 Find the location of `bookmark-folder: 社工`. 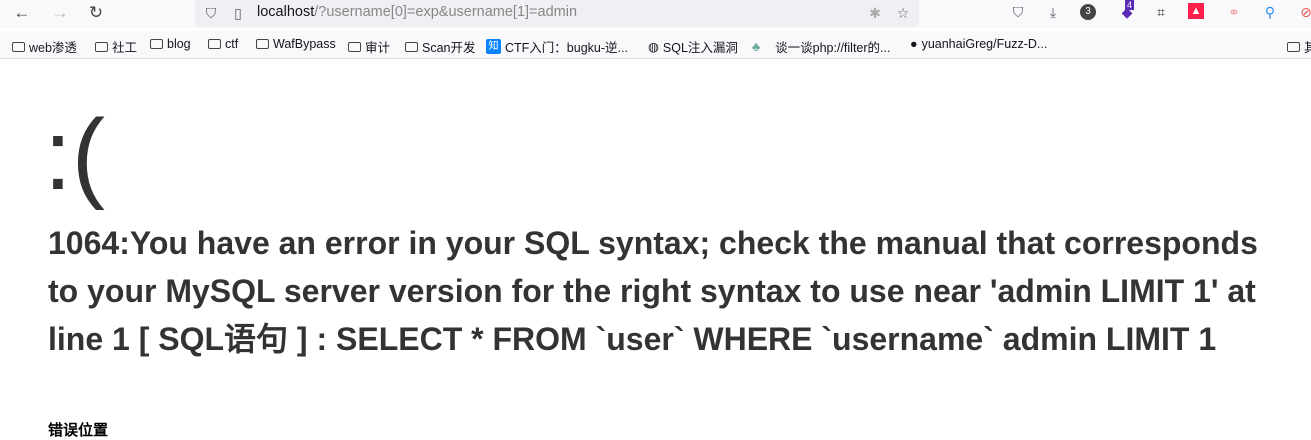

bookmark-folder: 社工 is located at coordinates (116, 46).